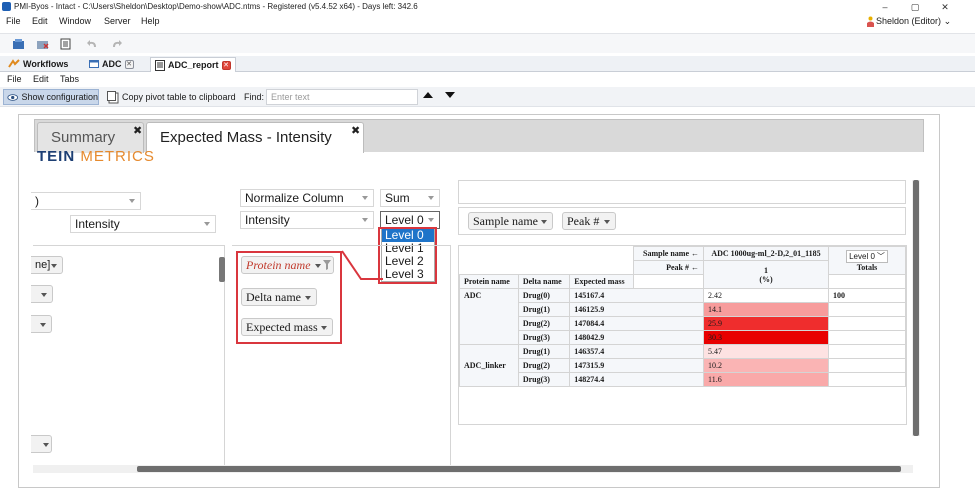 The width and height of the screenshot is (975, 493). What do you see at coordinates (13, 97) in the screenshot?
I see `eye-icon` at bounding box center [13, 97].